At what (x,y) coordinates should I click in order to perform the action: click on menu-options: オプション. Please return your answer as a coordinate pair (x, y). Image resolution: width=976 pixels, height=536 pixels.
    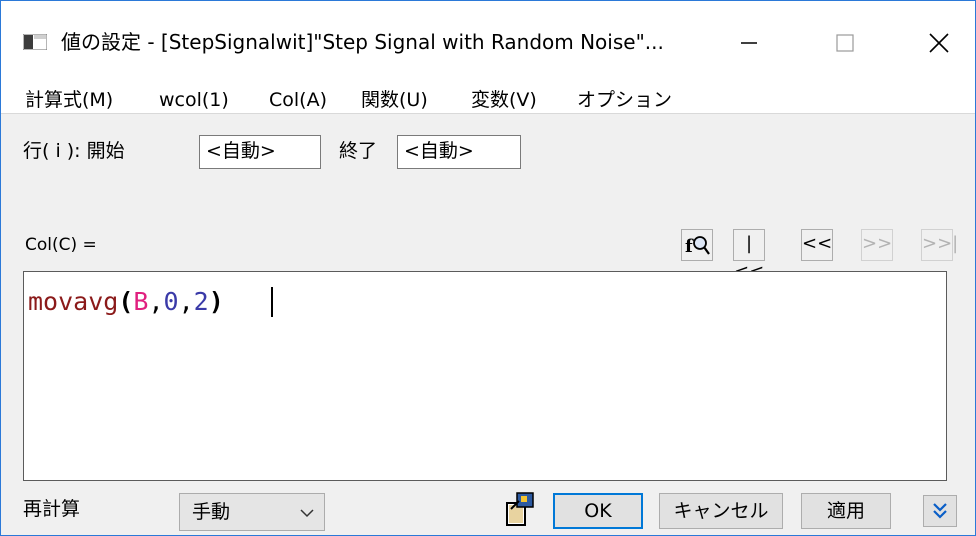
    Looking at the image, I should click on (624, 100).